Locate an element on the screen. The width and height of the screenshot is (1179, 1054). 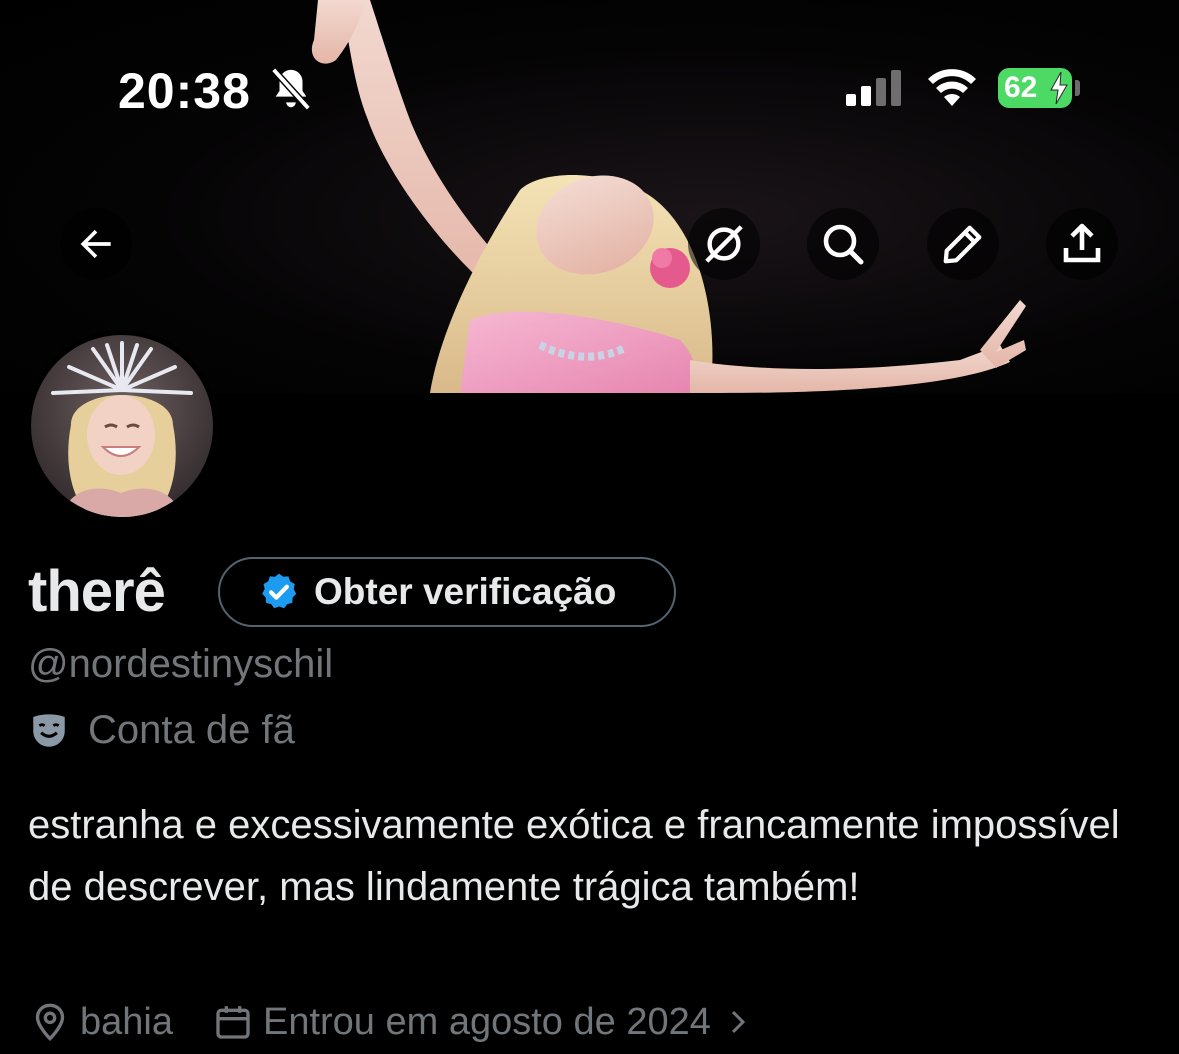
grok-button is located at coordinates (724, 244).